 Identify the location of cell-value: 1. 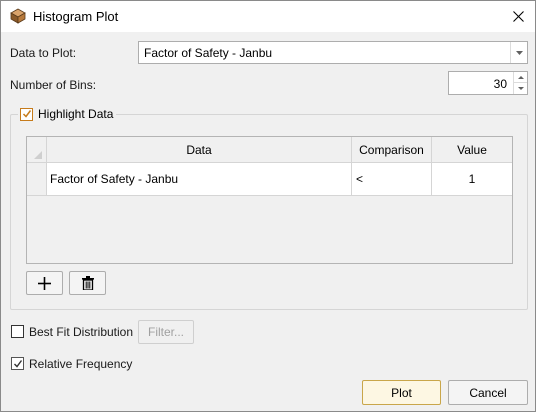
(472, 179).